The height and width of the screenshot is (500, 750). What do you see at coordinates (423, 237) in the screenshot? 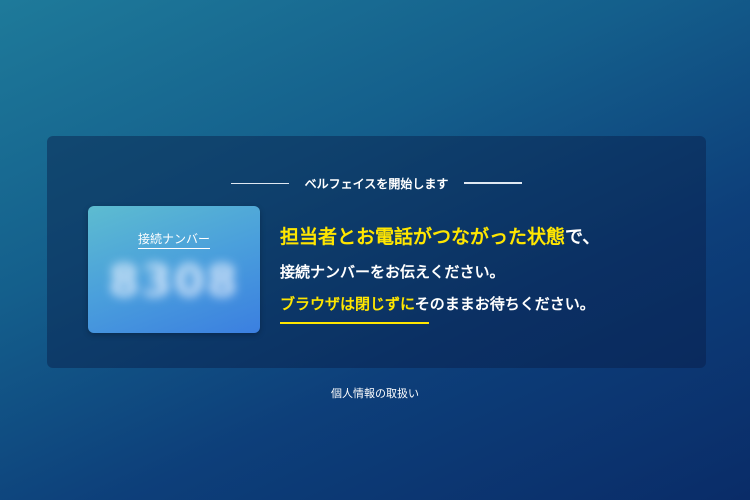
I see `instruction-line-1-highlight: 担当者とお電話がつながった状態` at bounding box center [423, 237].